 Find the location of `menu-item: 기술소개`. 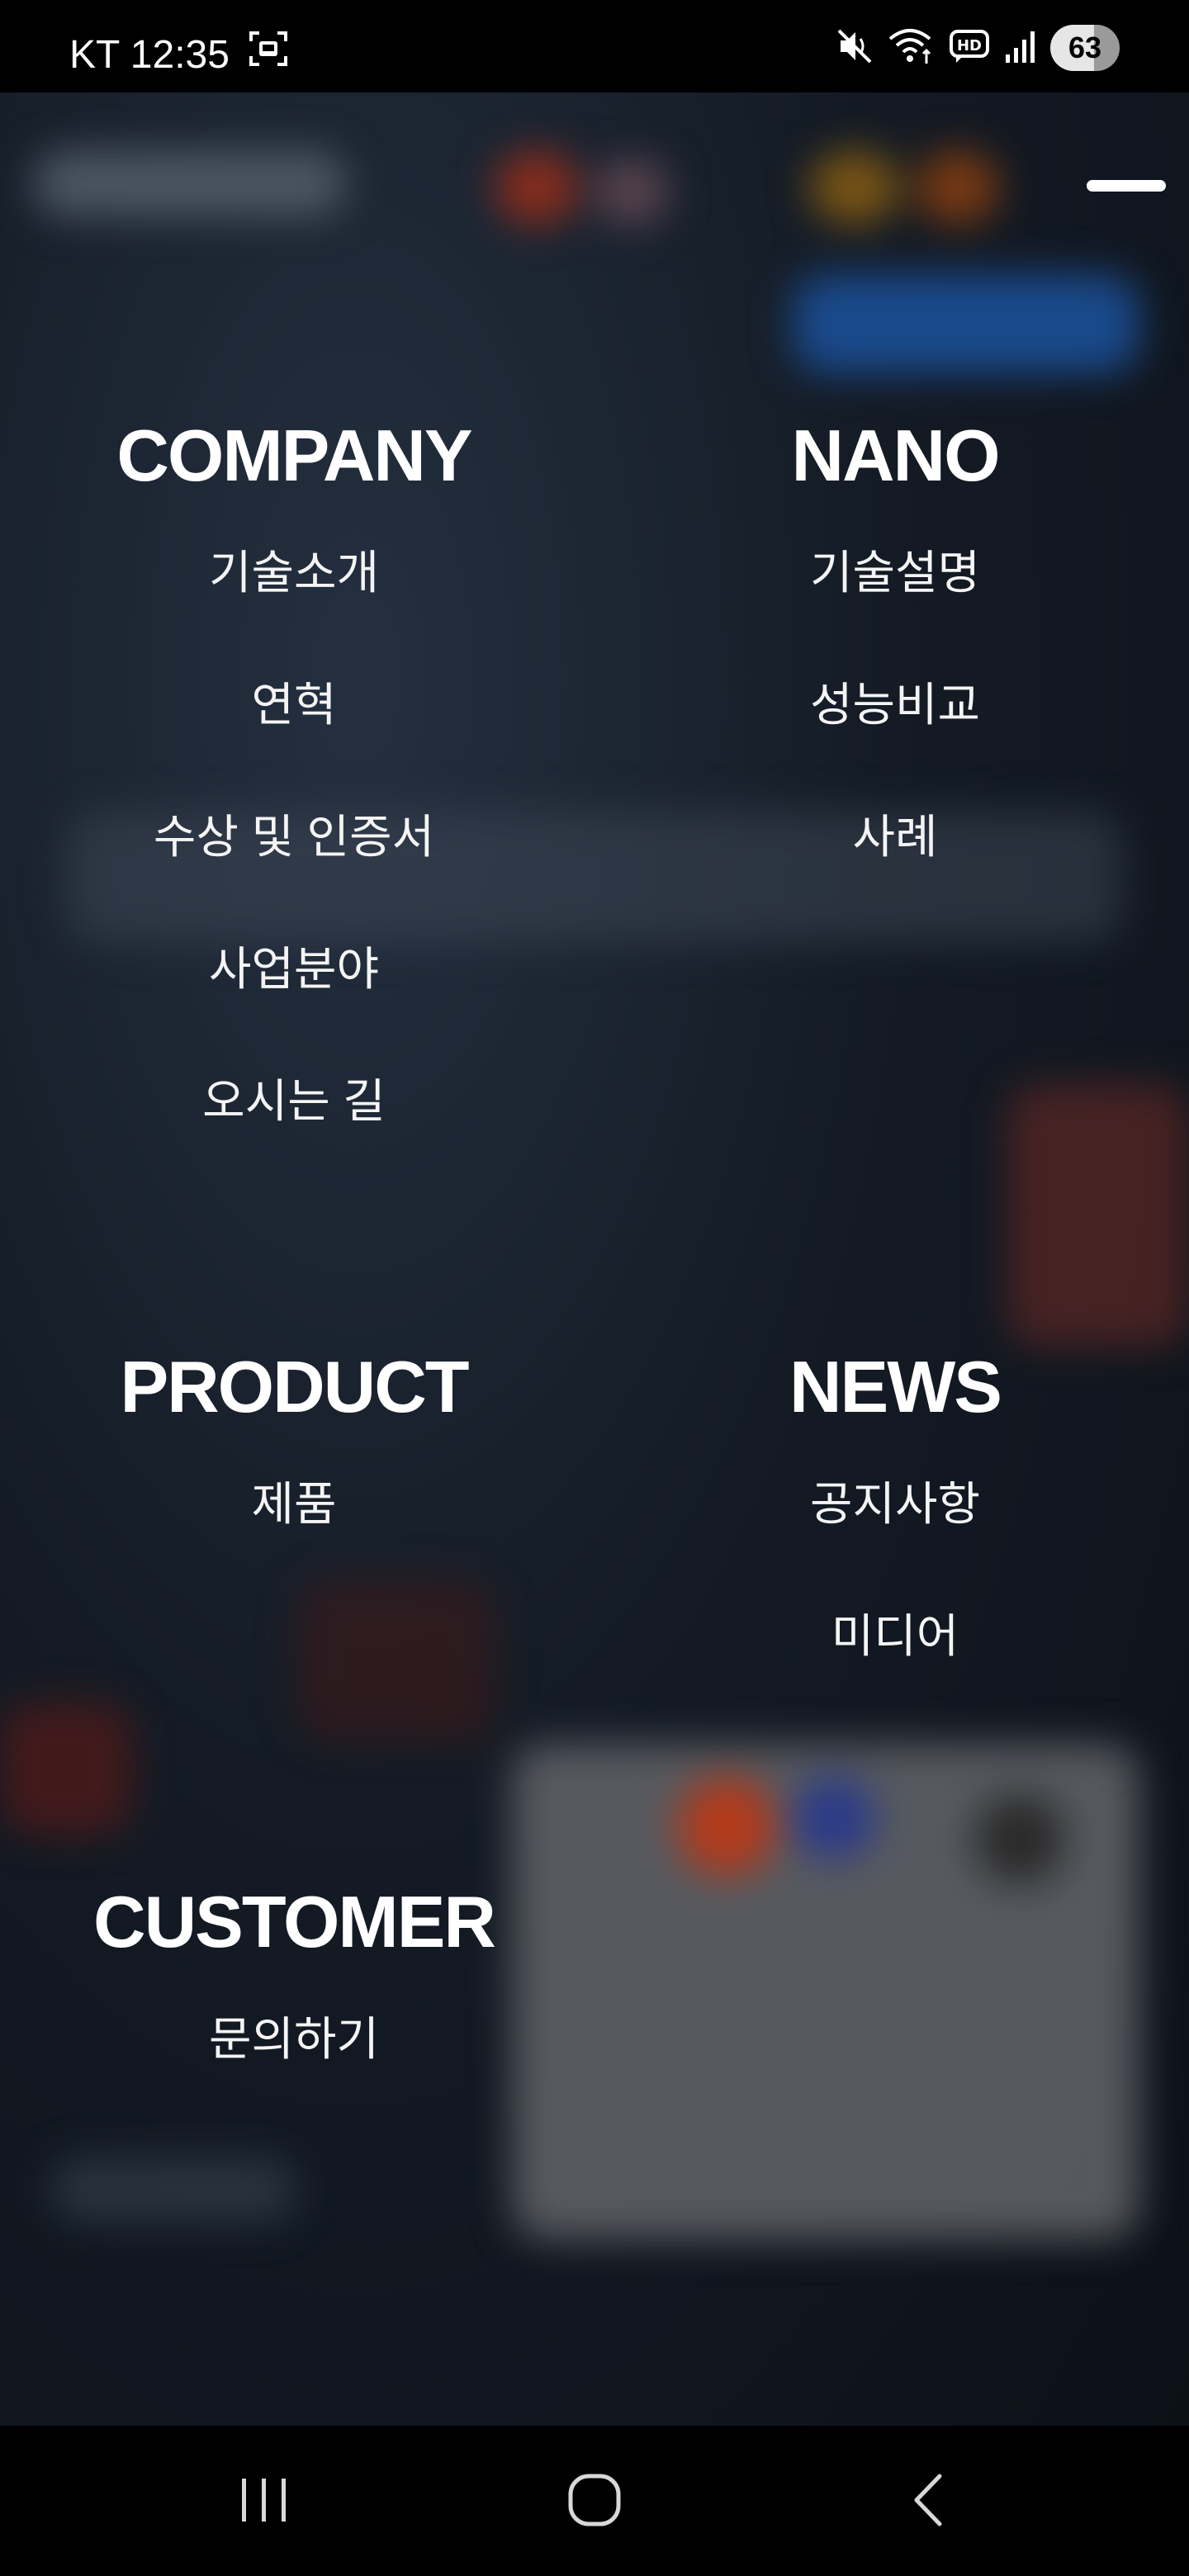

menu-item: 기술소개 is located at coordinates (294, 611).